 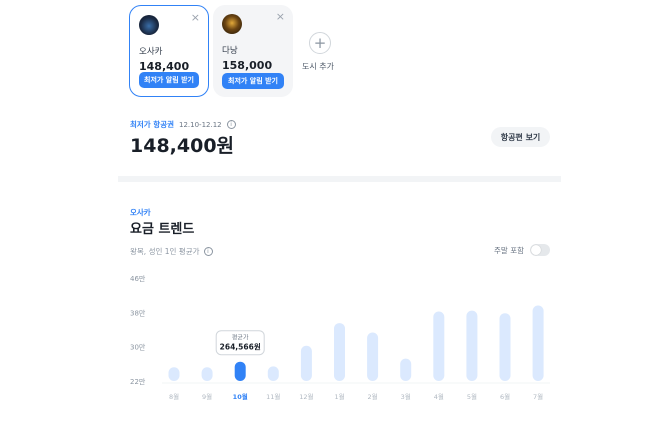 What do you see at coordinates (509, 250) in the screenshot?
I see `weekend-toggle-label: 주말 포함` at bounding box center [509, 250].